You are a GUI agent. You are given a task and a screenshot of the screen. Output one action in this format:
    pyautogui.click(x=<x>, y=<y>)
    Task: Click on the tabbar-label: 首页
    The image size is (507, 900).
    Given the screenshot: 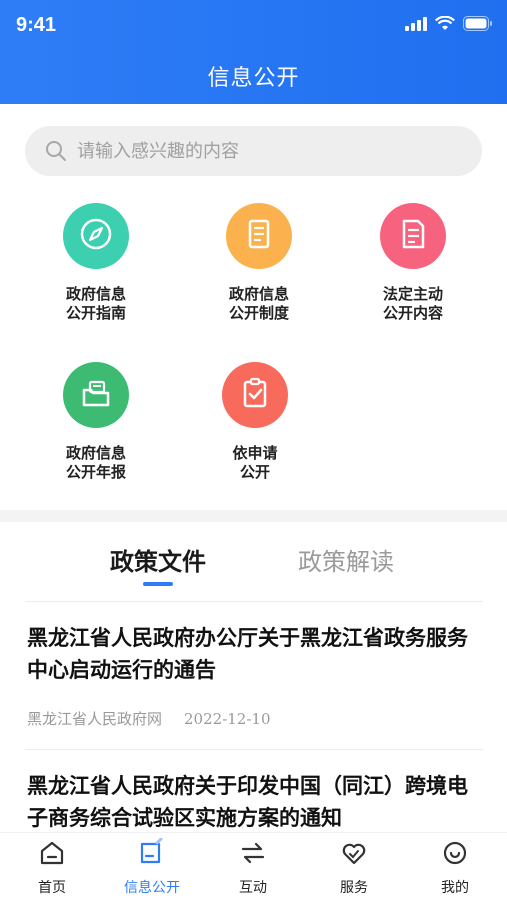 What is the action you would take?
    pyautogui.click(x=52, y=887)
    